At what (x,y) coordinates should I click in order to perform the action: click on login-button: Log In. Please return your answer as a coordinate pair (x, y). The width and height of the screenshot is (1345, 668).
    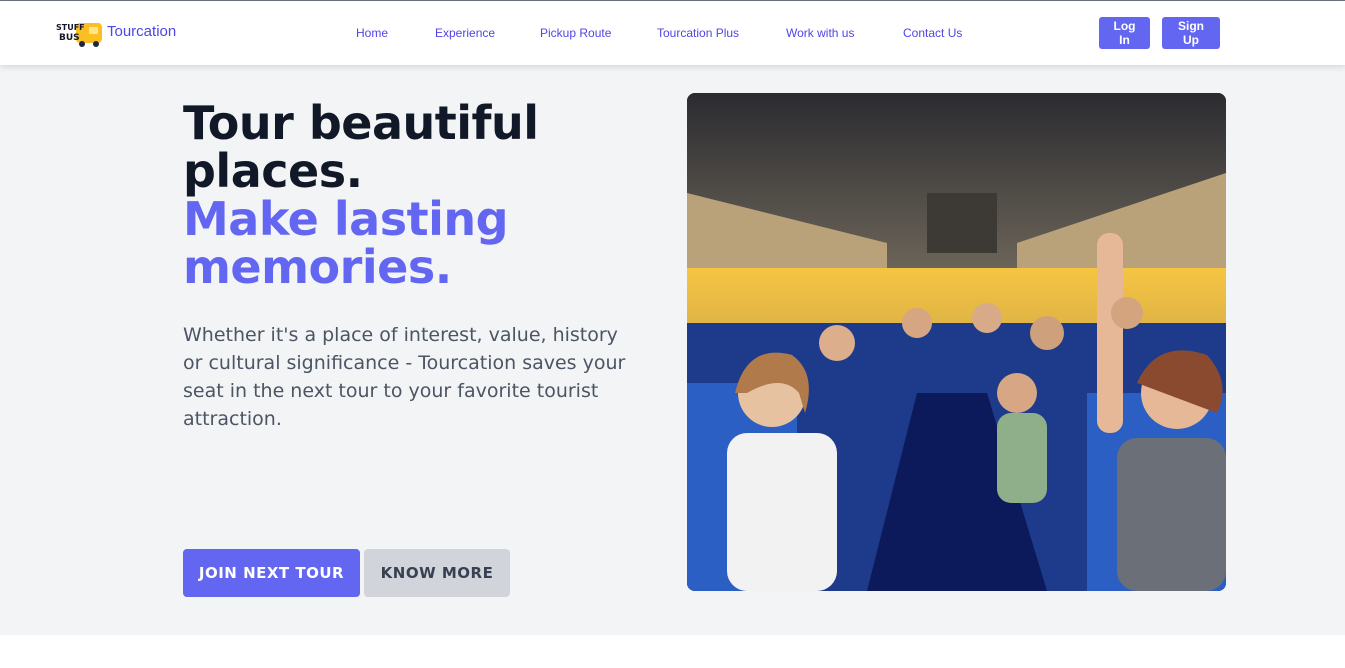
    Looking at the image, I should click on (1124, 33).